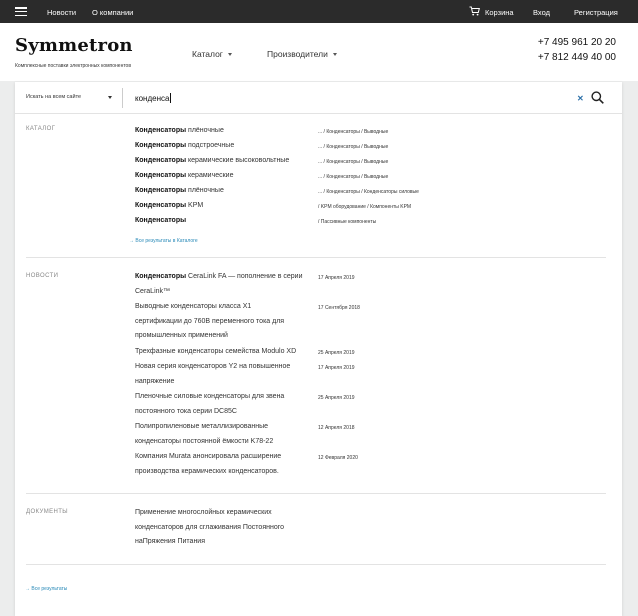 This screenshot has height=616, width=638. Describe the element at coordinates (53, 97) in the screenshot. I see `search-scope-select: Искать на всем сайте` at that location.